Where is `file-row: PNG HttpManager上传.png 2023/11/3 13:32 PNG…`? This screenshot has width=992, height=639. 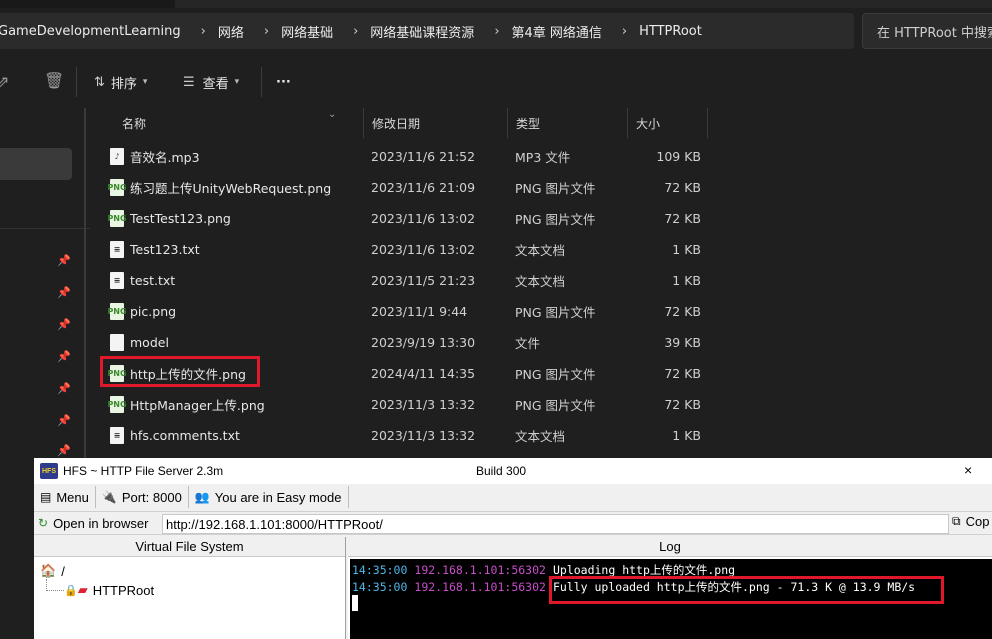
file-row: PNG HttpManager上传.png 2023/11/3 13:32 PNG… is located at coordinates (542, 404).